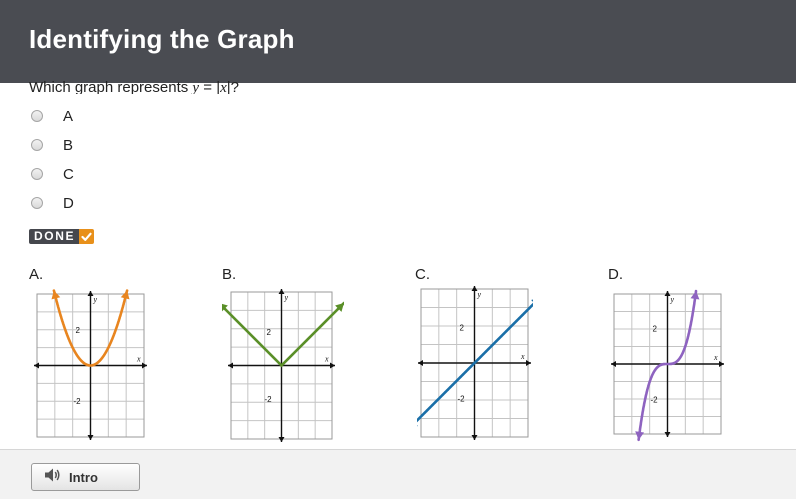  What do you see at coordinates (283, 365) in the screenshot?
I see `graph-b: x y 2 -2` at bounding box center [283, 365].